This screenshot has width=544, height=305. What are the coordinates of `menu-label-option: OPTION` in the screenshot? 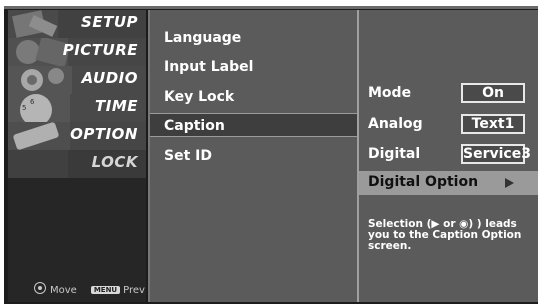 It's located at (104, 134).